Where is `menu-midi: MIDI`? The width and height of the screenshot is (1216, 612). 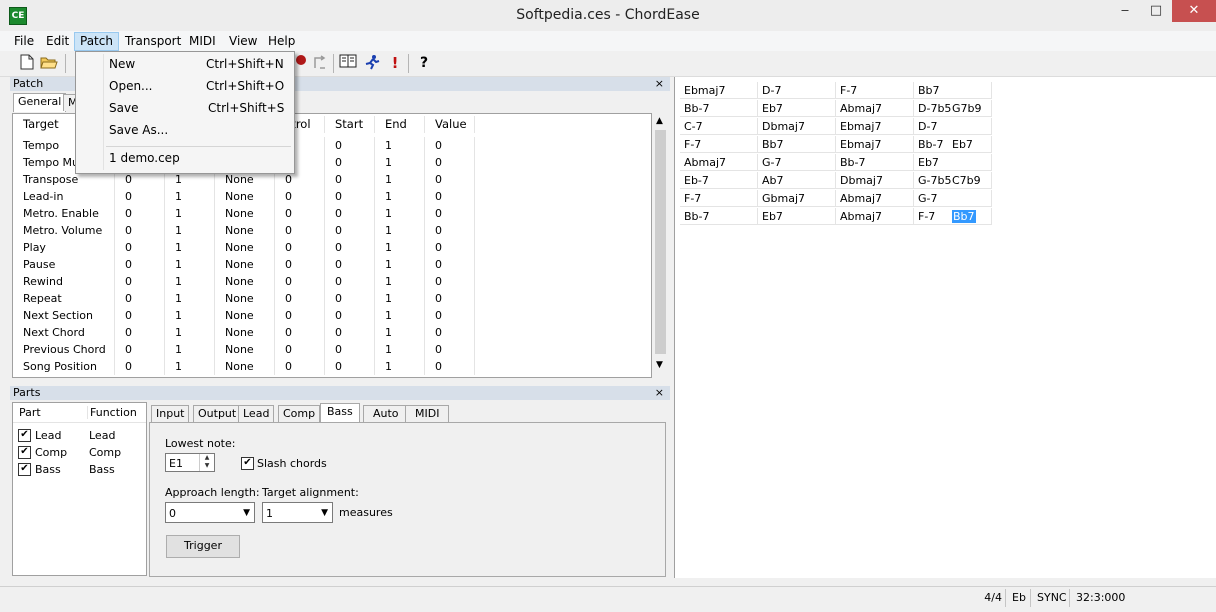 menu-midi: MIDI is located at coordinates (202, 41).